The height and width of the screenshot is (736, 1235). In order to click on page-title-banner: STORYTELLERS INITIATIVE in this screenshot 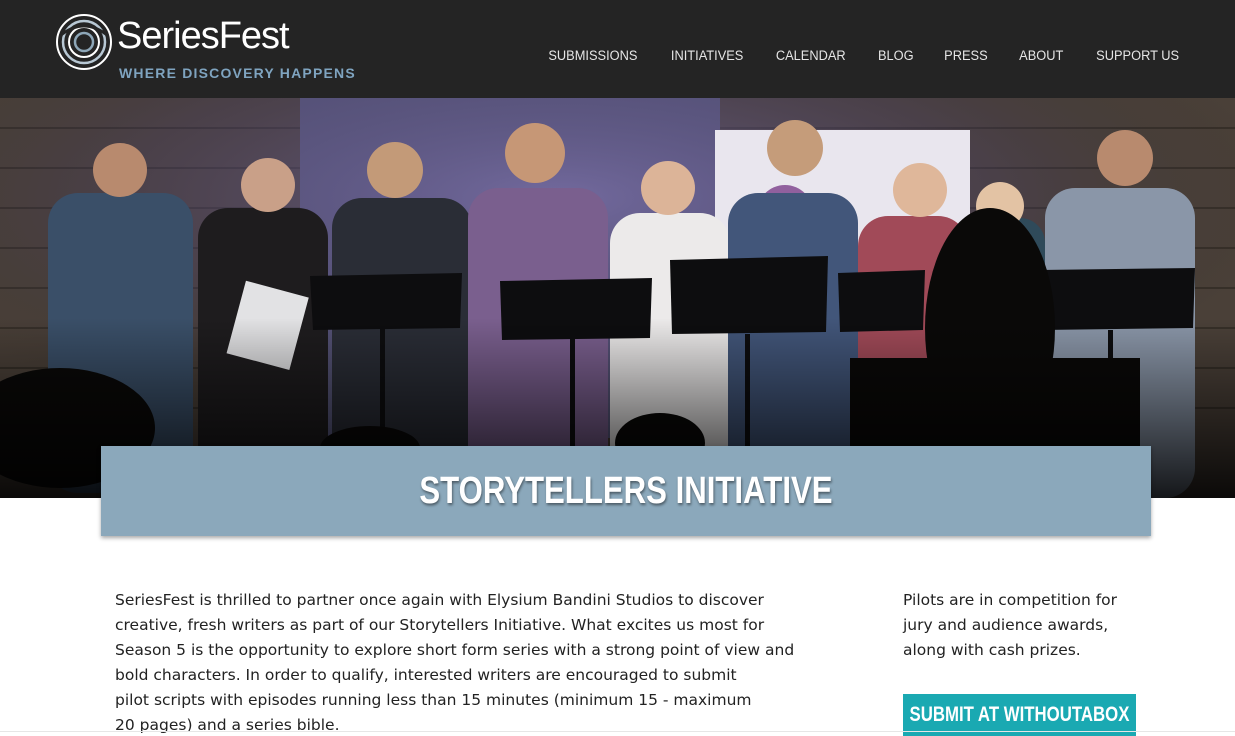, I will do `click(626, 491)`.